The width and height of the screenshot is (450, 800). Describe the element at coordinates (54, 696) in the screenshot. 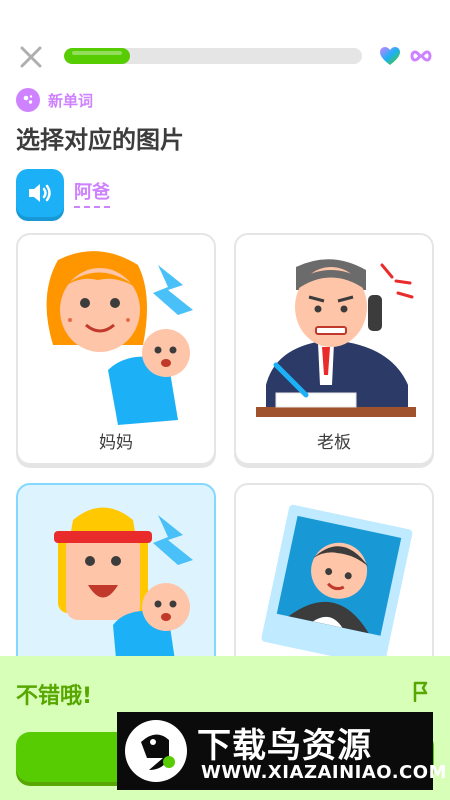

I see `feedback-message: 不错哦!` at that location.